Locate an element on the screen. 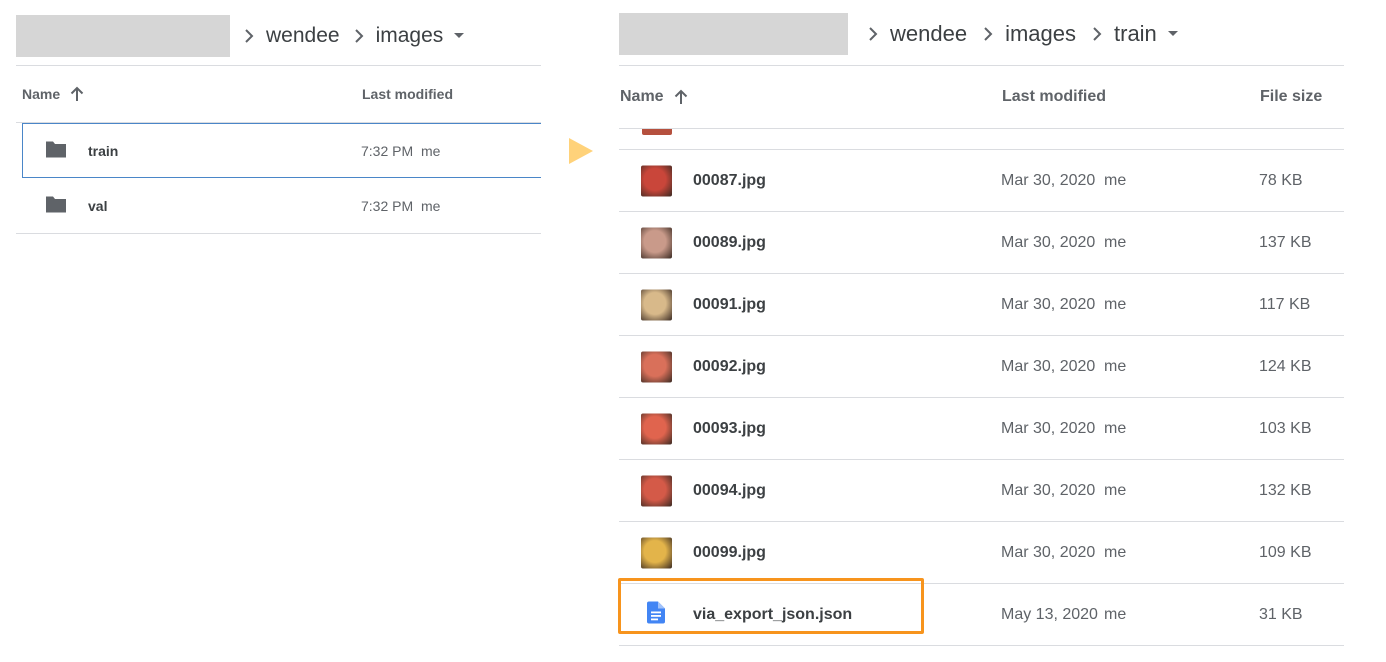 The width and height of the screenshot is (1386, 662). file-name: 00089.jpg is located at coordinates (729, 242).